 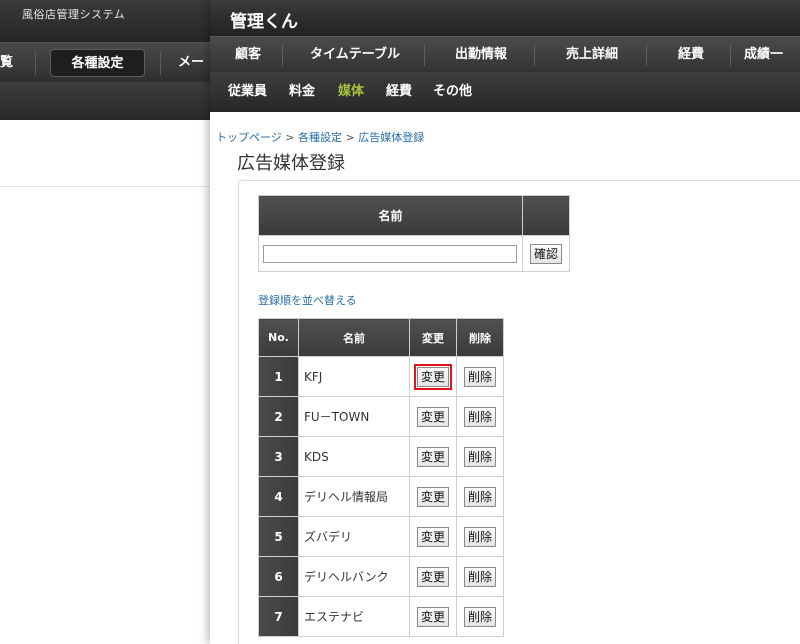 What do you see at coordinates (278, 337) in the screenshot?
I see `header-no: No.` at bounding box center [278, 337].